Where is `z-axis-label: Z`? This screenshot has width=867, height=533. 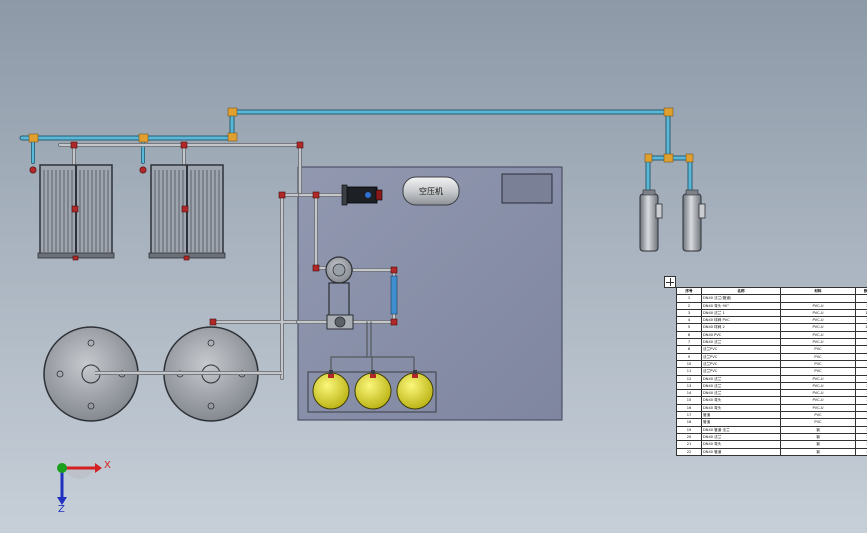 z-axis-label: Z is located at coordinates (61, 509).